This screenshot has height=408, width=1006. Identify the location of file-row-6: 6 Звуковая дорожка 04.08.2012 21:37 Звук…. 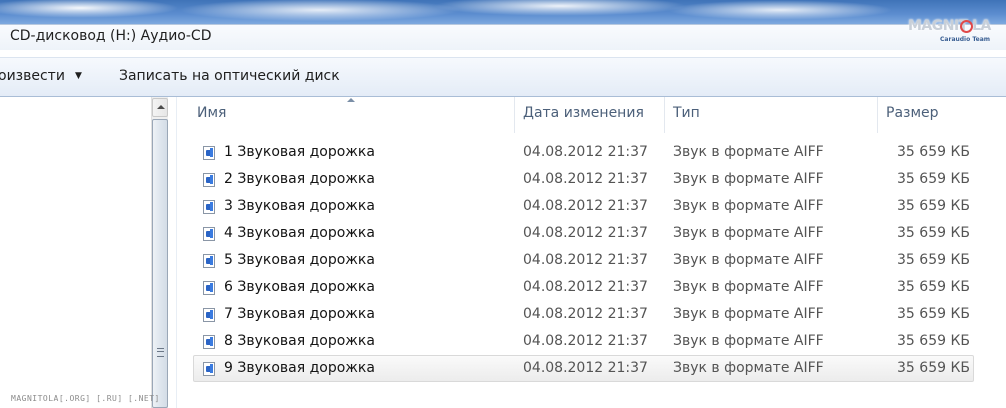
(583, 287).